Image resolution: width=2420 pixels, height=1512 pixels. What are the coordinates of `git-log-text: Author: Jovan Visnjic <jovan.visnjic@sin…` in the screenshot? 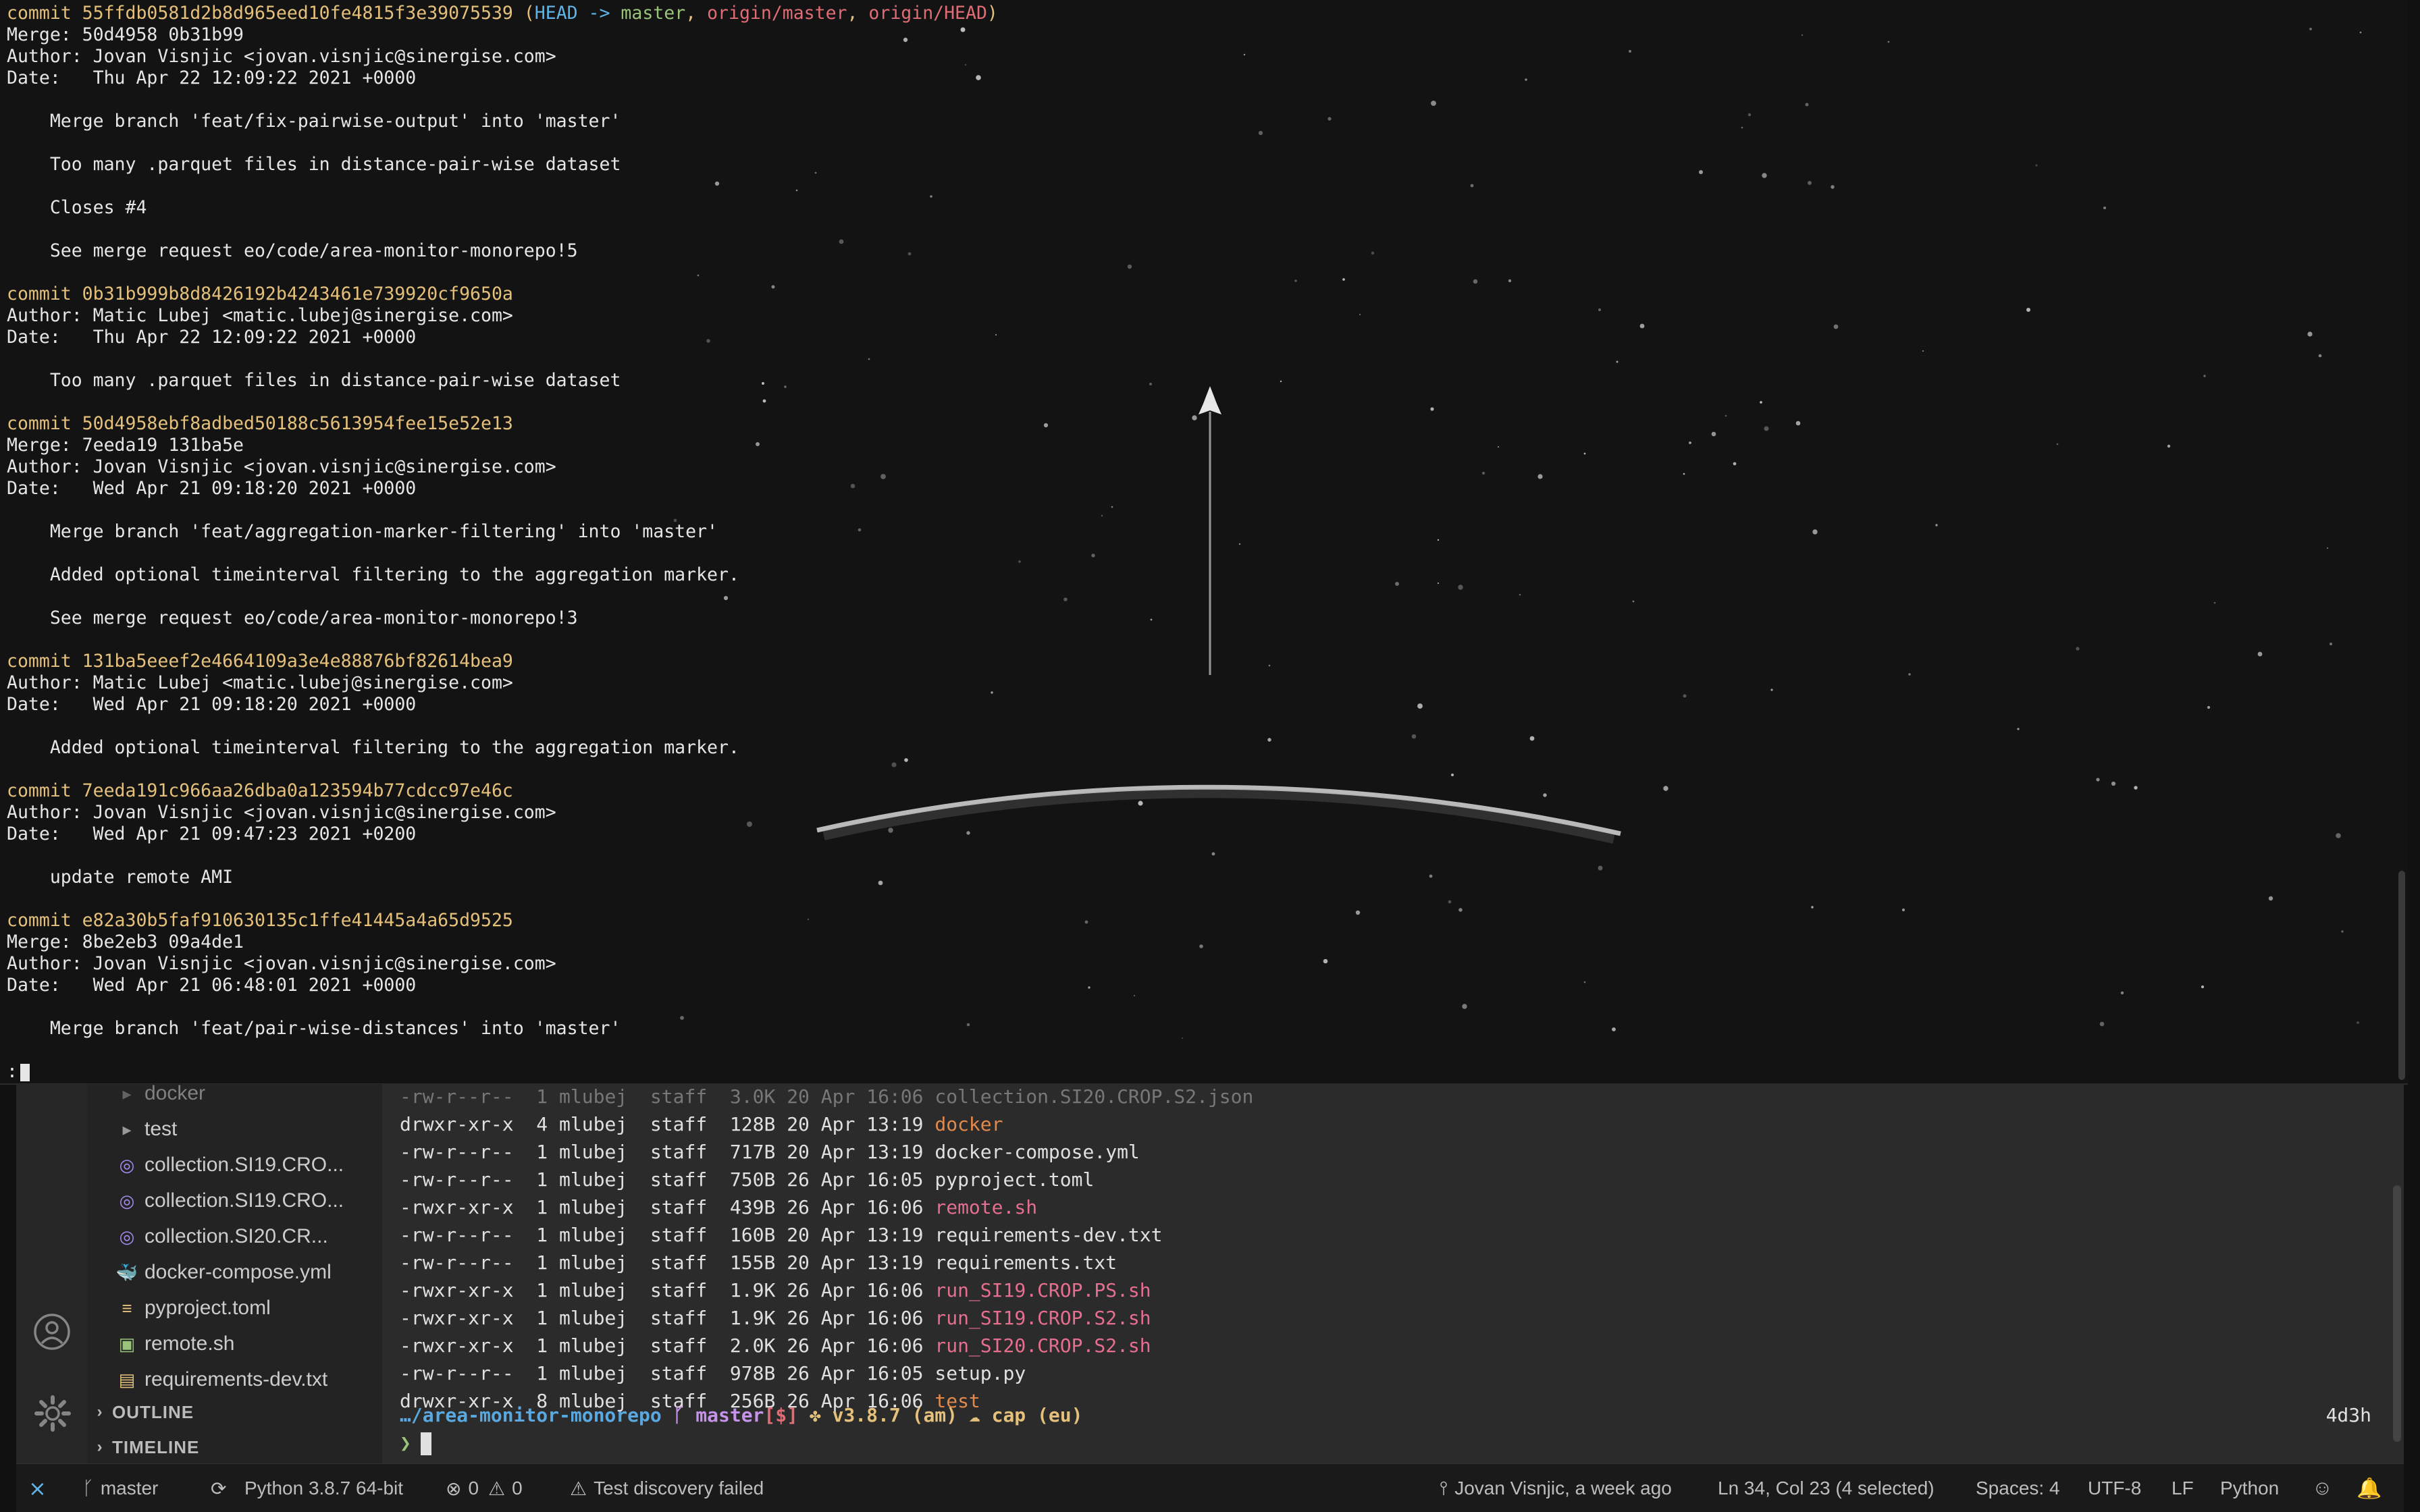 It's located at (281, 812).